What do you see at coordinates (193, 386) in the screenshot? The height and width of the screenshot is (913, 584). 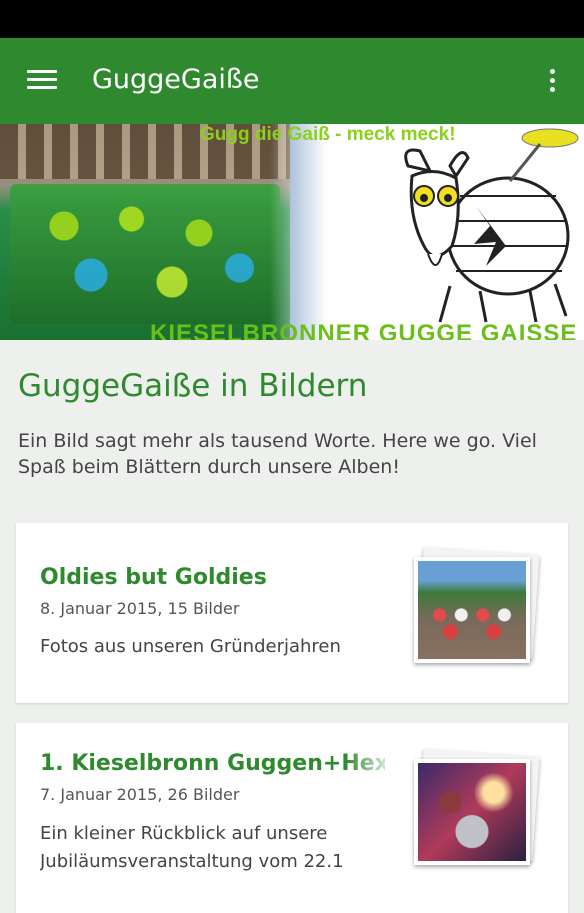 I see `section-title: GuggeGaiße in Bildern` at bounding box center [193, 386].